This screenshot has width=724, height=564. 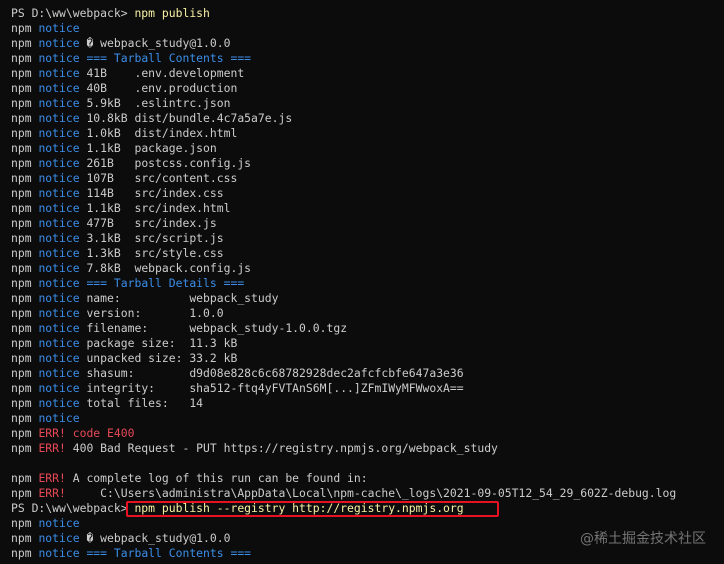 I want to click on log-message: 107B src/content.css, so click(x=162, y=178).